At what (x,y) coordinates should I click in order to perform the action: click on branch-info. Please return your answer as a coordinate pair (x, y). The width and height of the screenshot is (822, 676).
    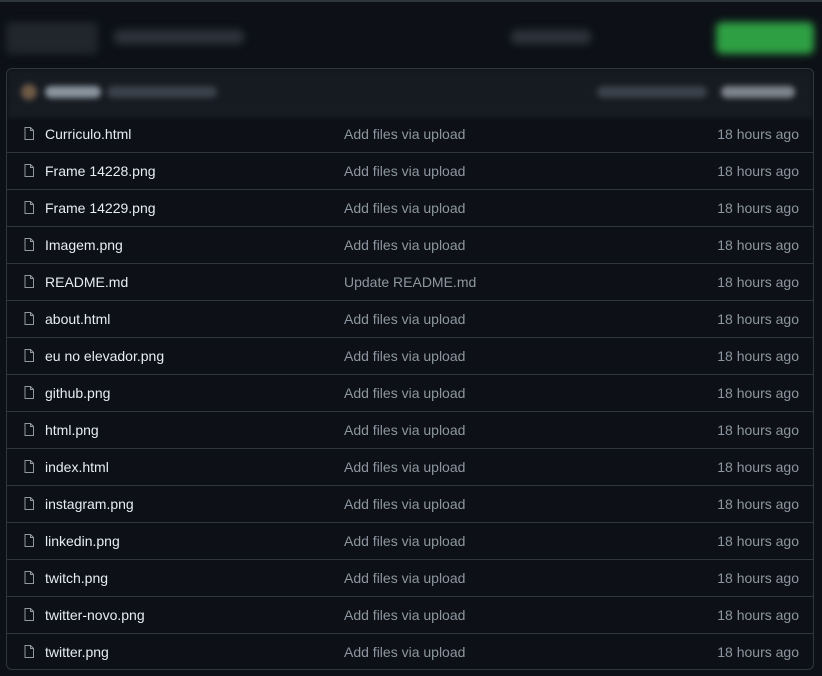
    Looking at the image, I should click on (179, 37).